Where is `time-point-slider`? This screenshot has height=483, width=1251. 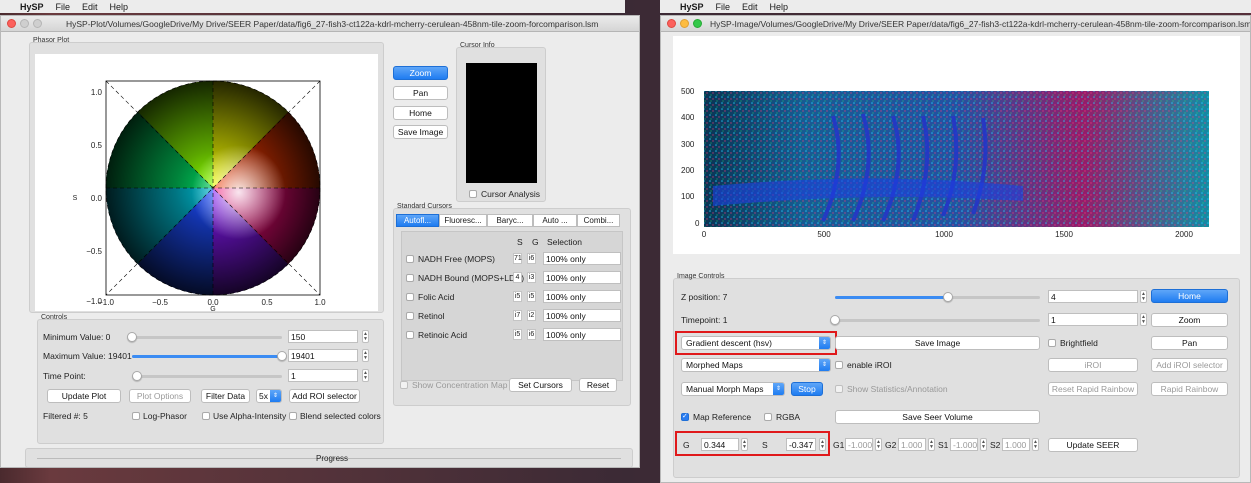 time-point-slider is located at coordinates (207, 376).